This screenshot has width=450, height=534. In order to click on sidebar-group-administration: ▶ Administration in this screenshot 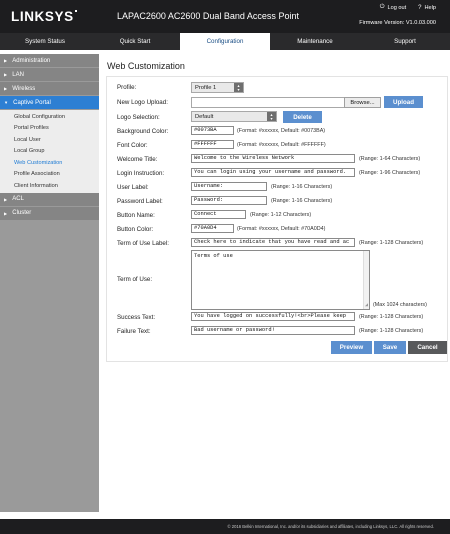, I will do `click(49, 60)`.